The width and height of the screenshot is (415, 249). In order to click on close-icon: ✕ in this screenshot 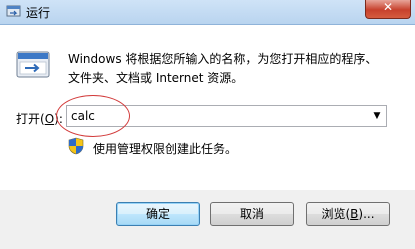, I will do `click(388, 7)`.